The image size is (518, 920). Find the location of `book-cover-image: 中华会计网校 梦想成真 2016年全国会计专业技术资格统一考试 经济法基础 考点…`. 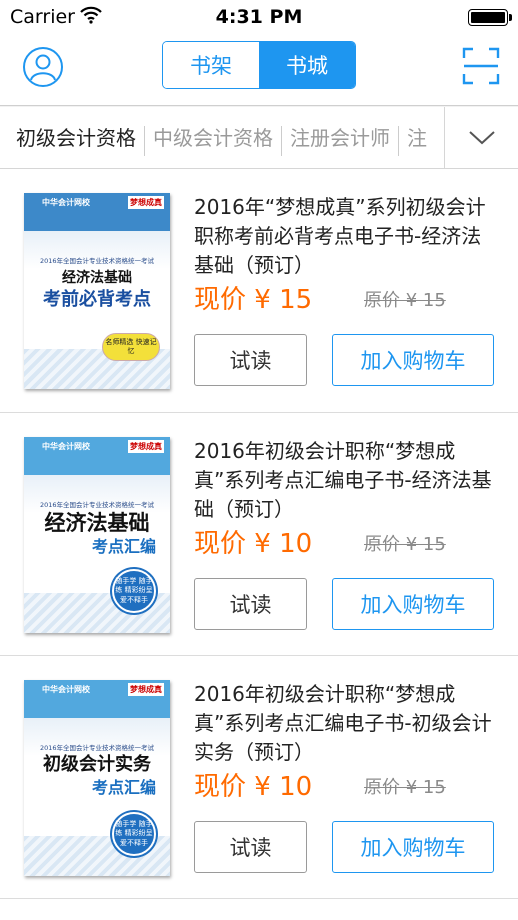

book-cover-image: 中华会计网校 梦想成真 2016年全国会计专业技术资格统一考试 经济法基础 考点… is located at coordinates (97, 535).